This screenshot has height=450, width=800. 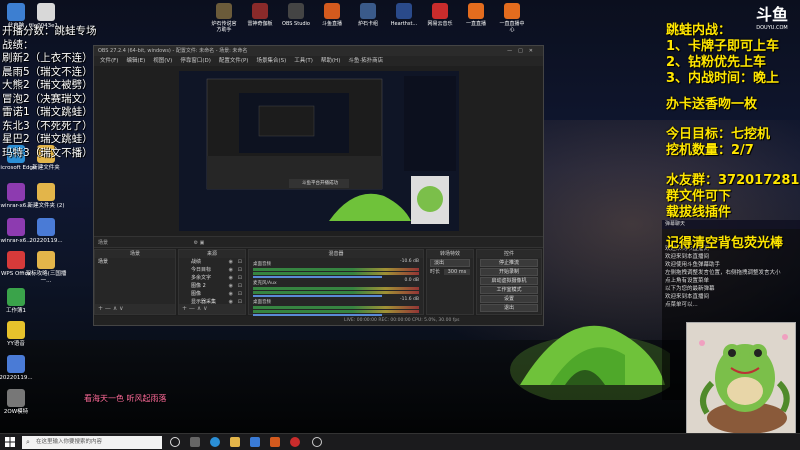 What do you see at coordinates (509, 308) in the screenshot?
I see `control-button: 退出` at bounding box center [509, 308].